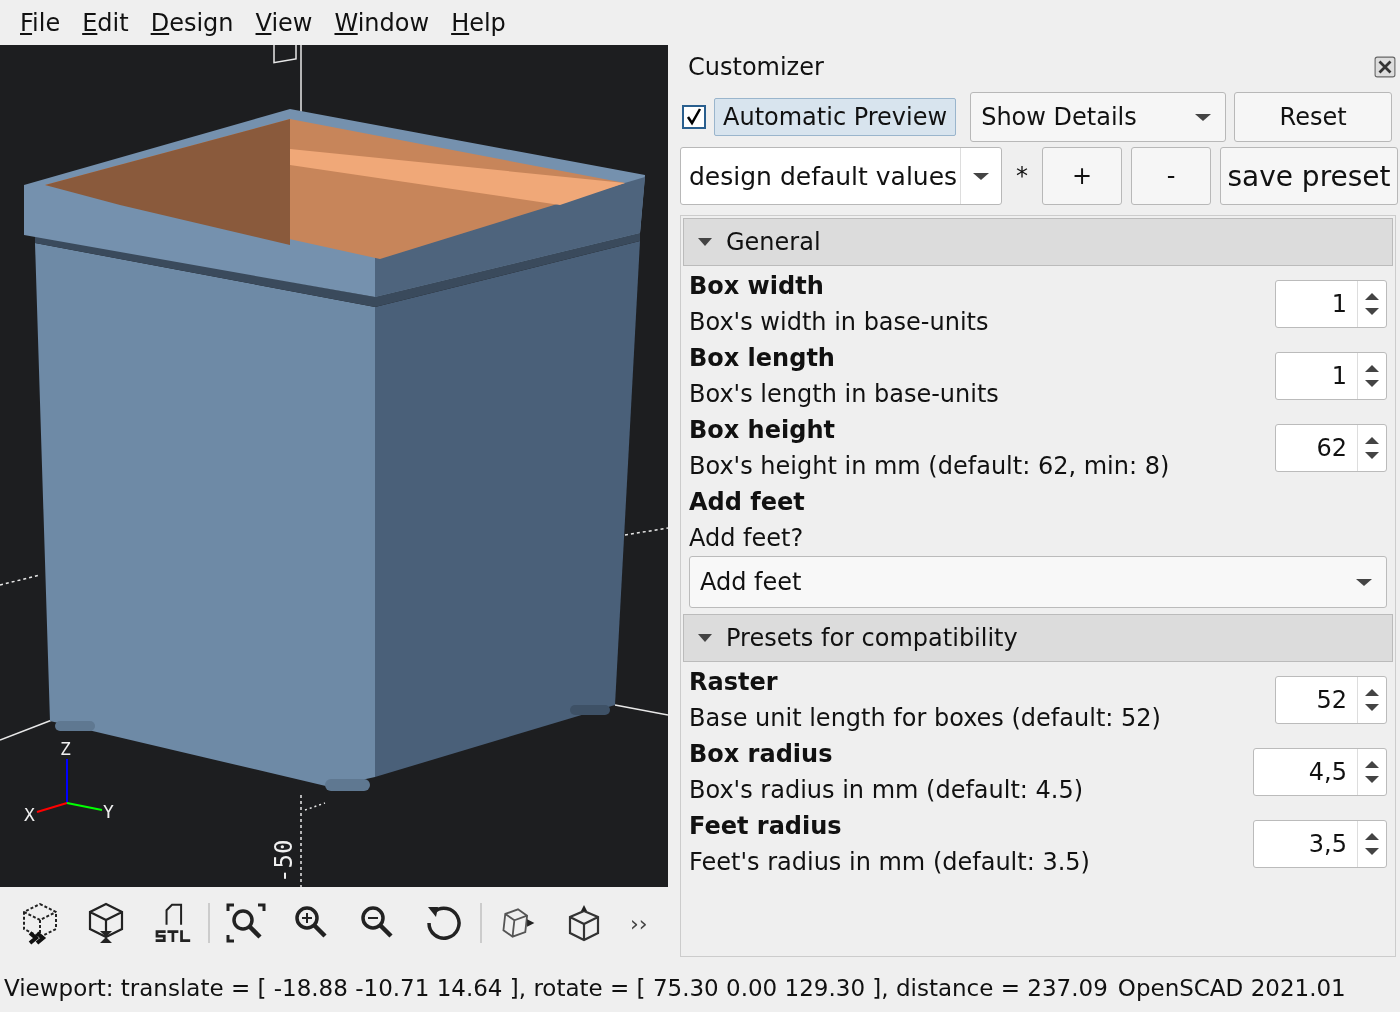 The width and height of the screenshot is (1400, 1012). What do you see at coordinates (108, 811) in the screenshot?
I see `axis-label: Y` at bounding box center [108, 811].